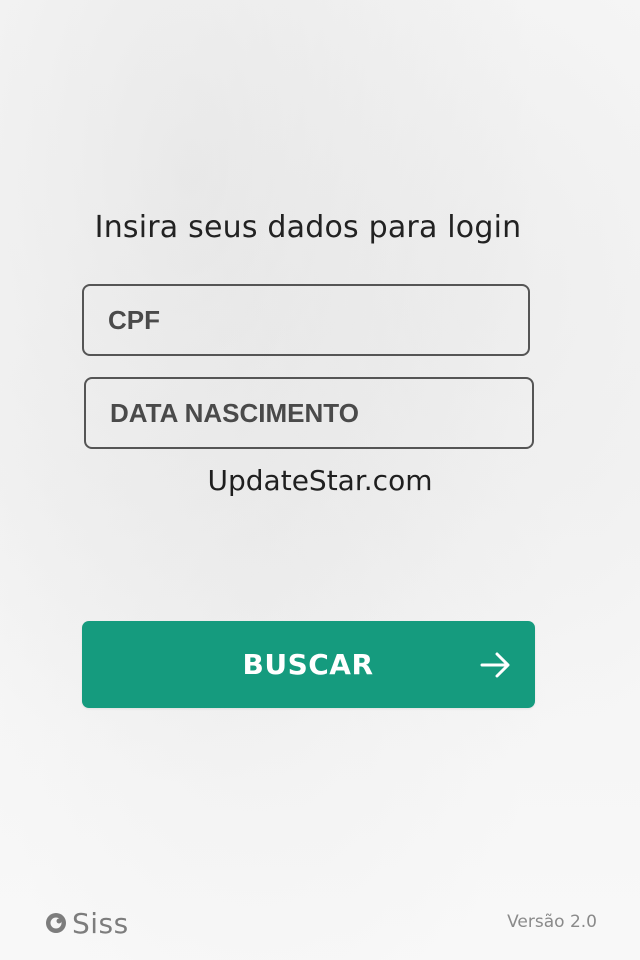  What do you see at coordinates (552, 922) in the screenshot?
I see `version-text: Versão 2.0` at bounding box center [552, 922].